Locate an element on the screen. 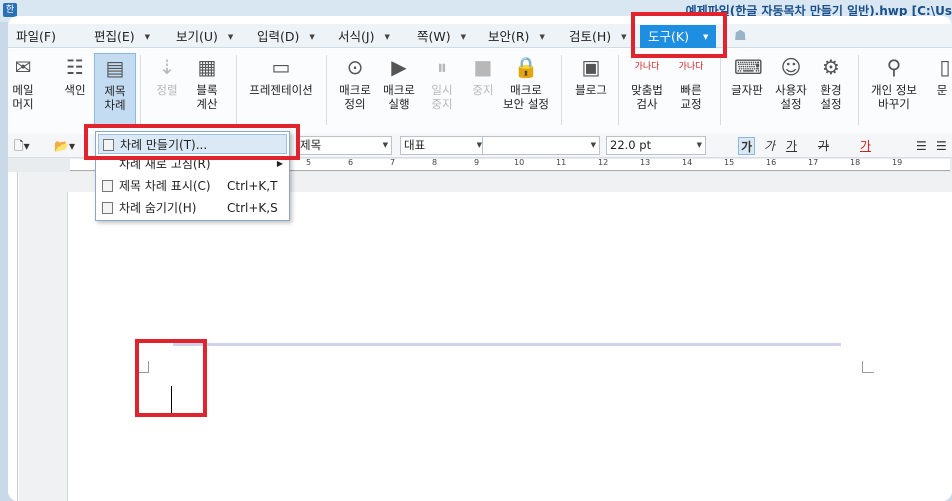  presentation-icon: ▭ is located at coordinates (281, 67).